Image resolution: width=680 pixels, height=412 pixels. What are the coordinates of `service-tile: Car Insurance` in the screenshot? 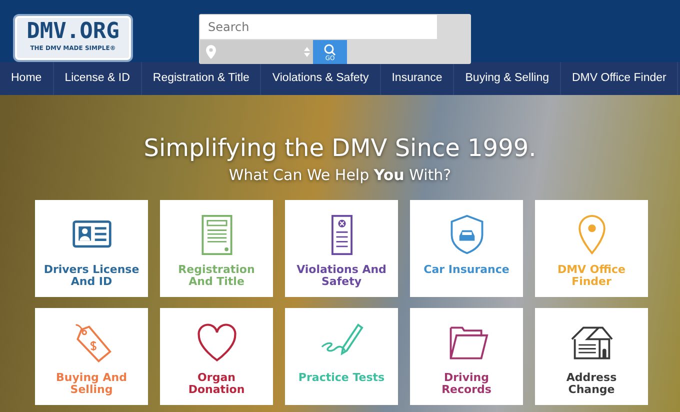 It's located at (466, 248).